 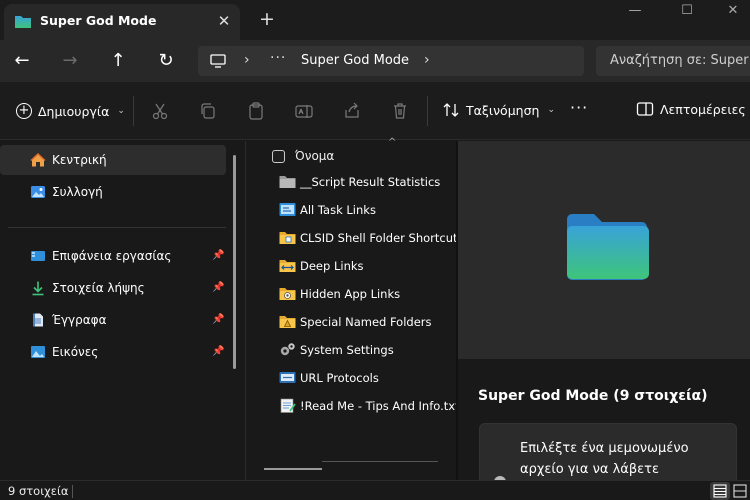 What do you see at coordinates (355, 60) in the screenshot?
I see `address-current-folder: Super God Mode` at bounding box center [355, 60].